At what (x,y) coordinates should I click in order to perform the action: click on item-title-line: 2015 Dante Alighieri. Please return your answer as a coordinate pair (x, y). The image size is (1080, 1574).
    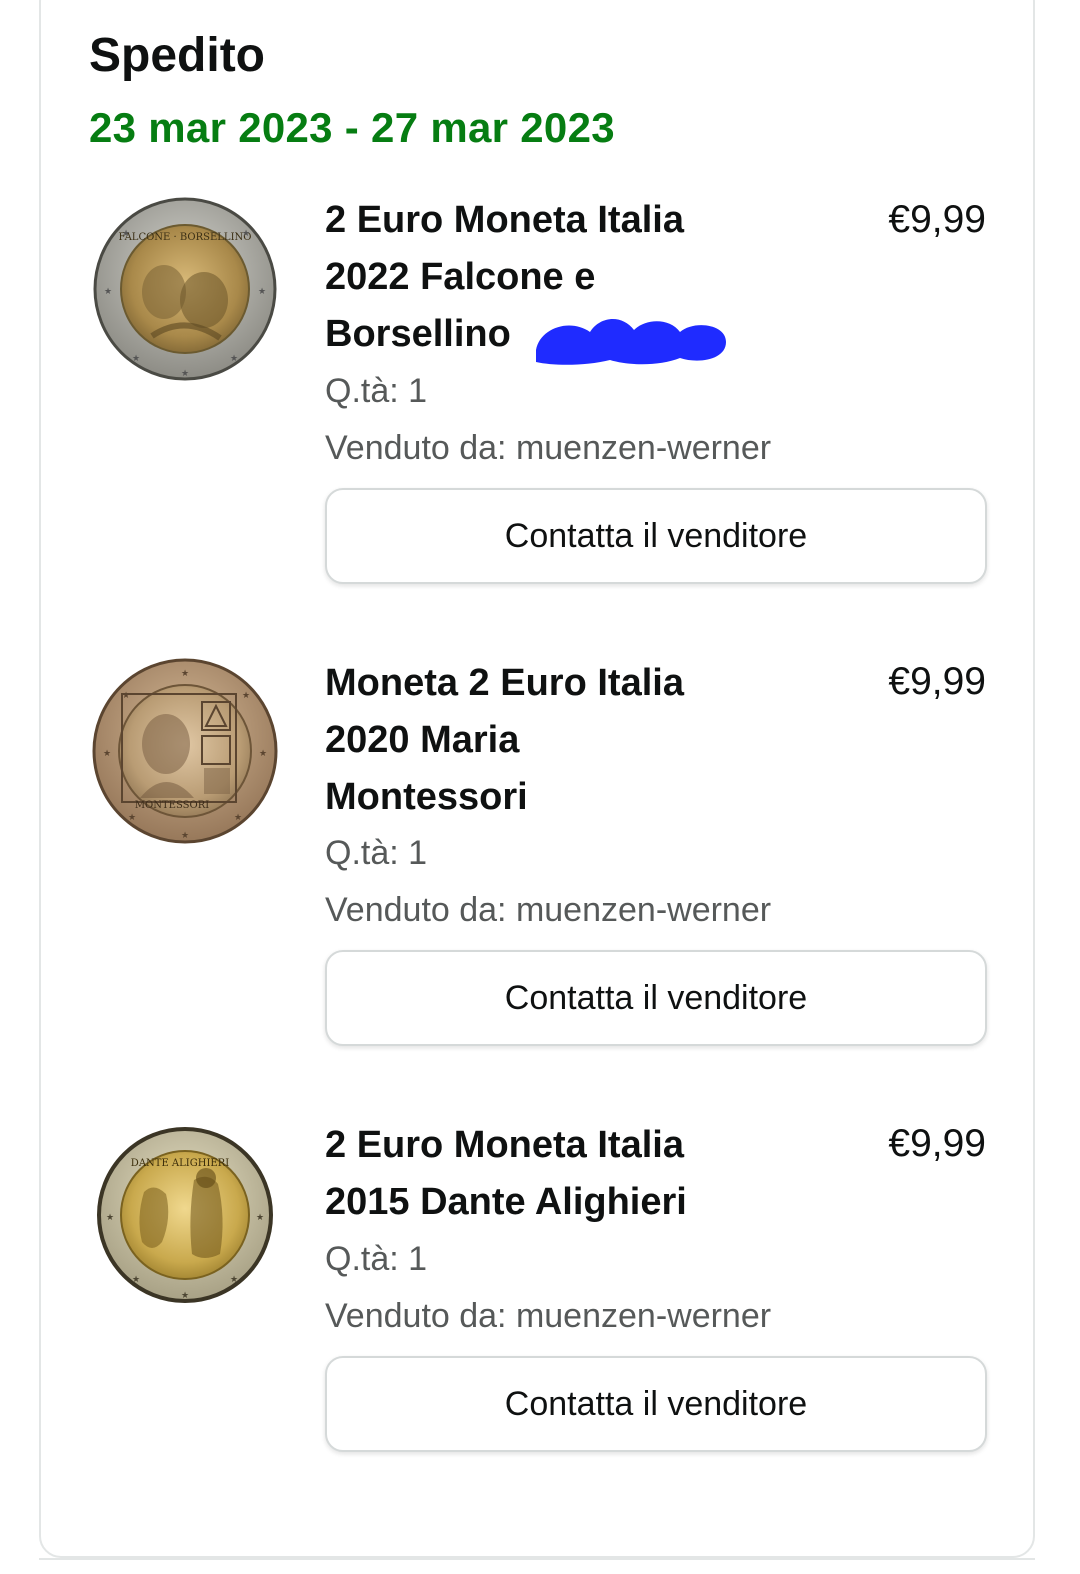
    Looking at the image, I should click on (506, 1202).